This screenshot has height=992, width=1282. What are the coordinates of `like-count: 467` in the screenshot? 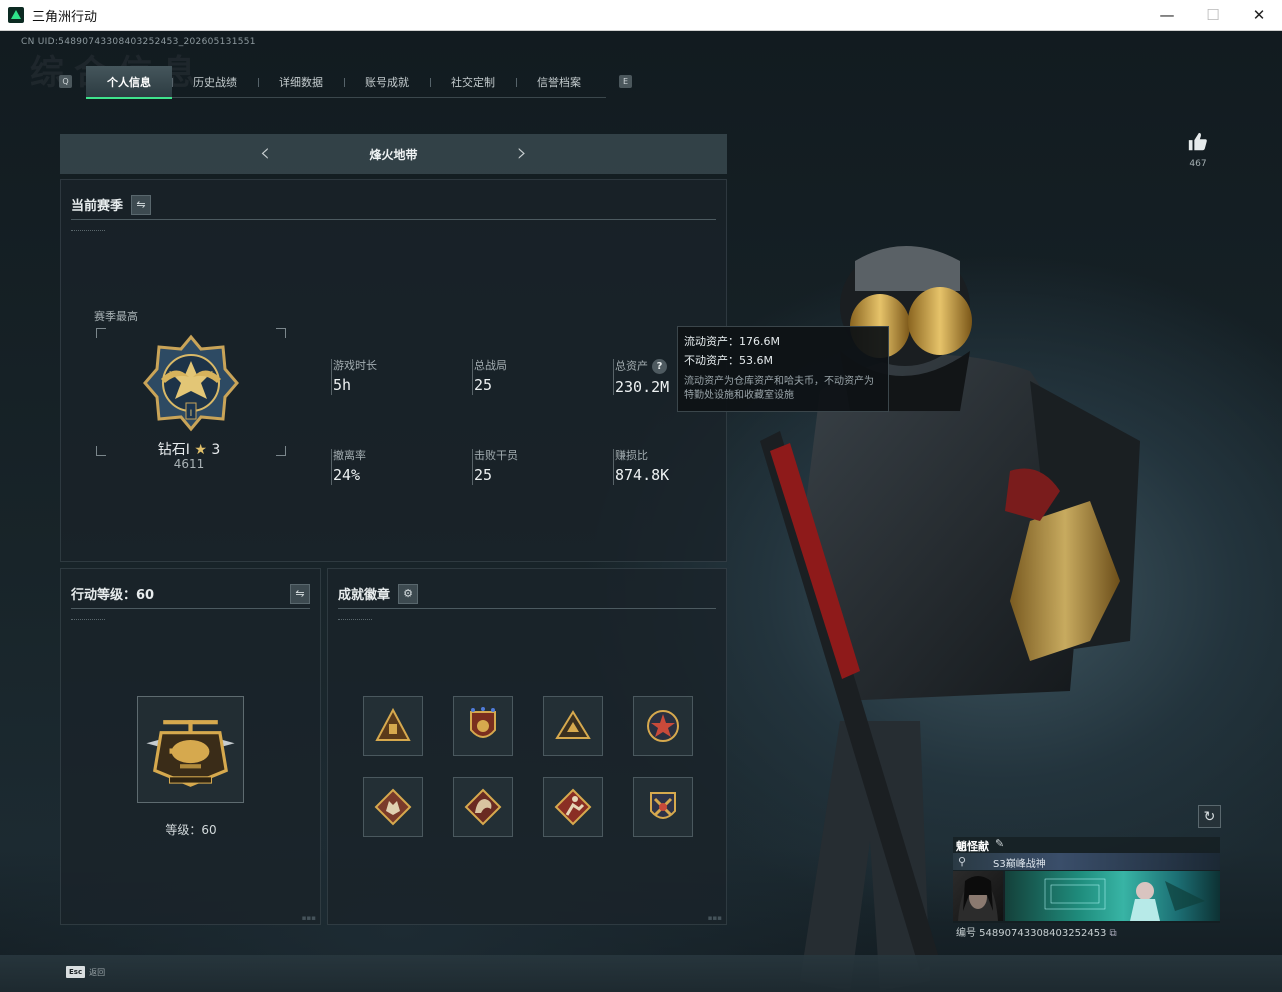 It's located at (1198, 164).